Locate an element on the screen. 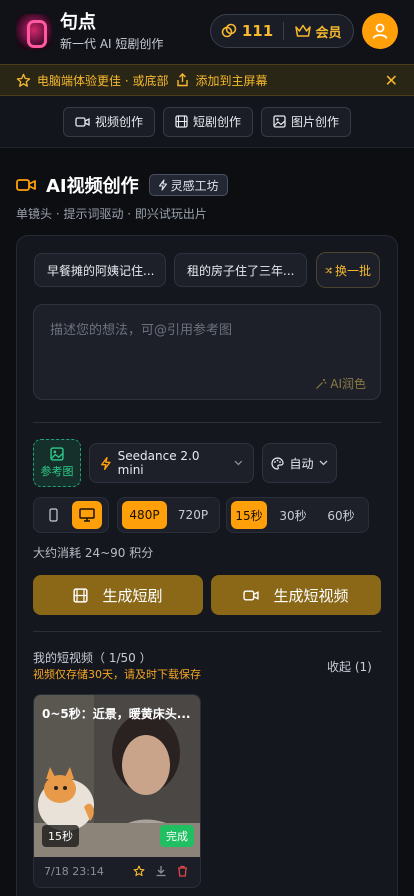 This screenshot has height=896, width=414. portrait-option is located at coordinates (53, 515).